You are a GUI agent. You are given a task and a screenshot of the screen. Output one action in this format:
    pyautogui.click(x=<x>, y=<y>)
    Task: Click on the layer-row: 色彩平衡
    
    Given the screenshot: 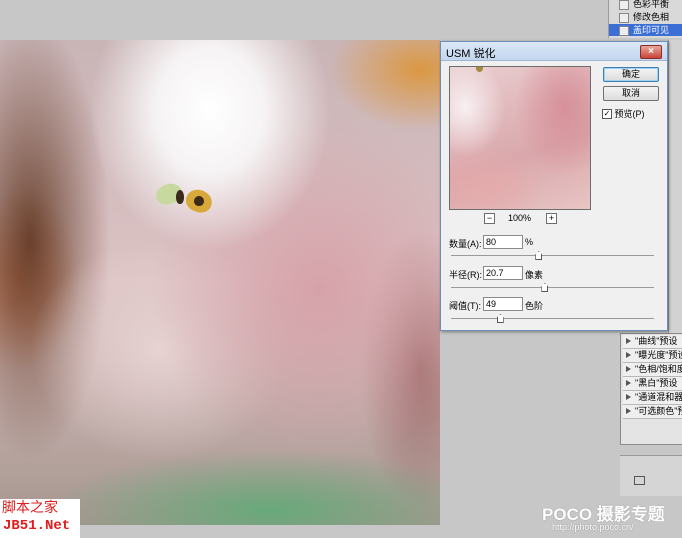 What is the action you would take?
    pyautogui.click(x=645, y=5)
    